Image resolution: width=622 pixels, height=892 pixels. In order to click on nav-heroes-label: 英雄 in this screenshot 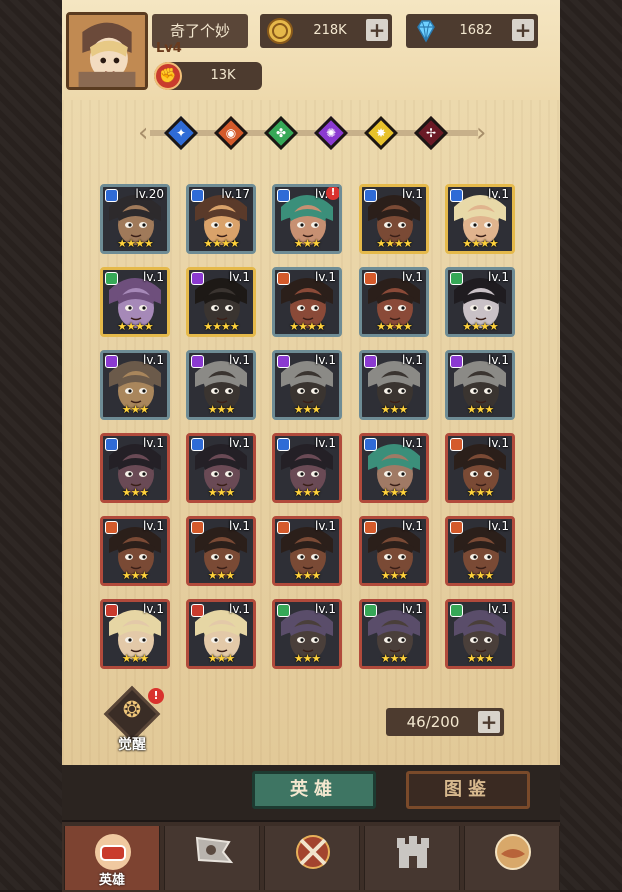, I will do `click(111, 880)`.